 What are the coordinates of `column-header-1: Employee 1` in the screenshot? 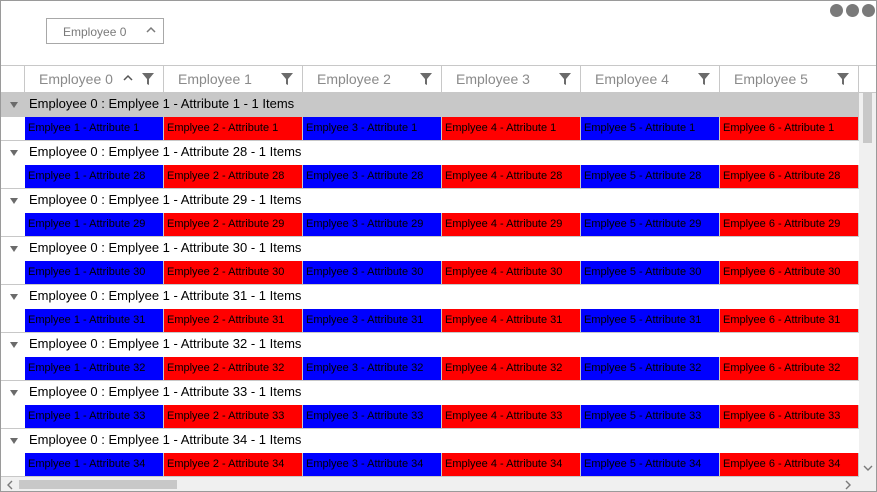 It's located at (233, 79).